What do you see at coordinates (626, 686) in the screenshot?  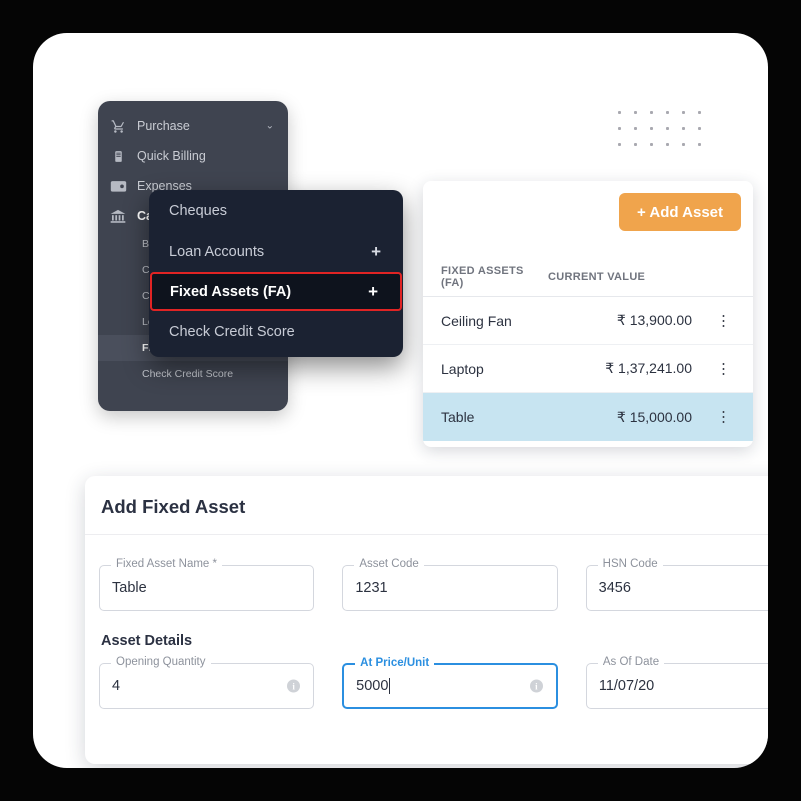 I see `field-value: 11/07/20` at bounding box center [626, 686].